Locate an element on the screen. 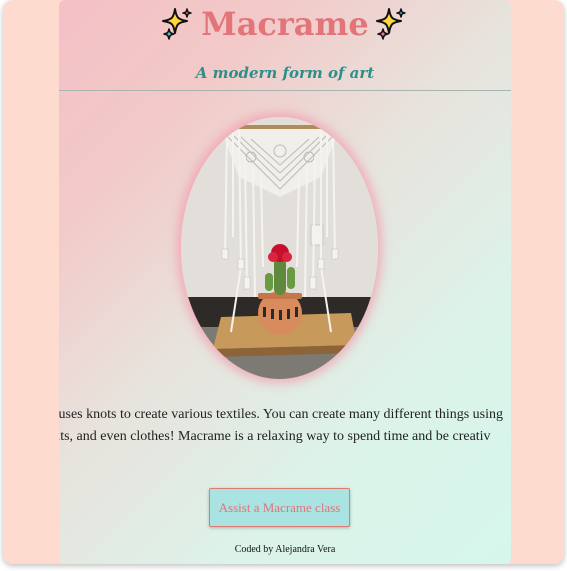  page-title: Macrame is located at coordinates (285, 24).